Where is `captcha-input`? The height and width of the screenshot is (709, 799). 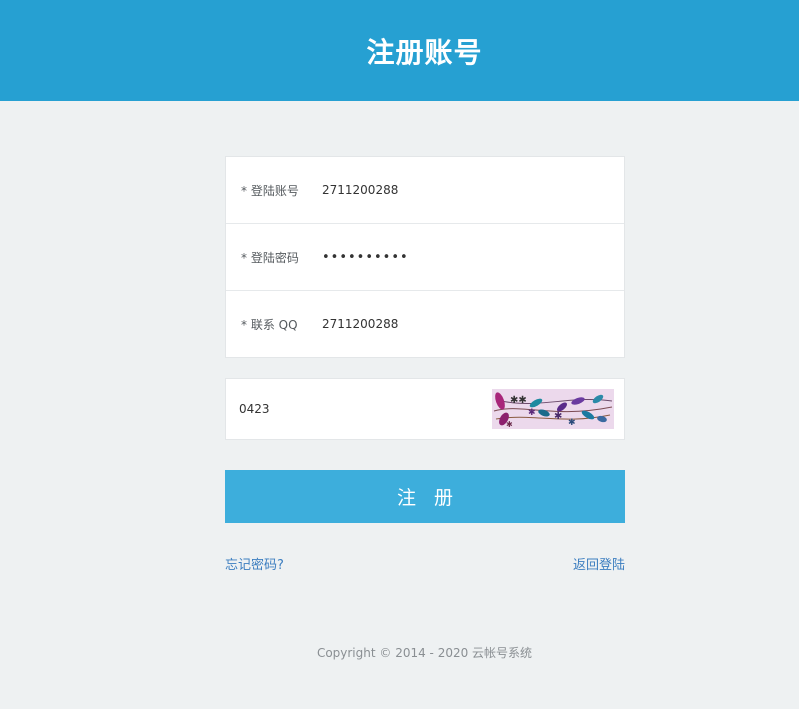 captcha-input is located at coordinates (349, 409).